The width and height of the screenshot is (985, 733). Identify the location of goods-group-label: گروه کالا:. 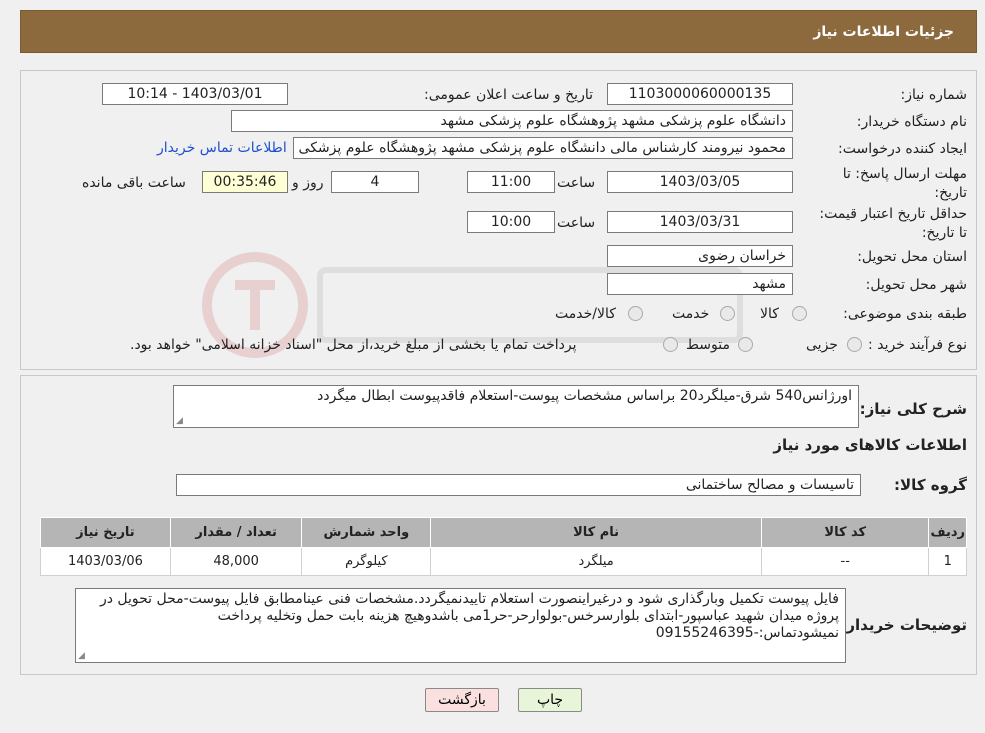
(930, 485).